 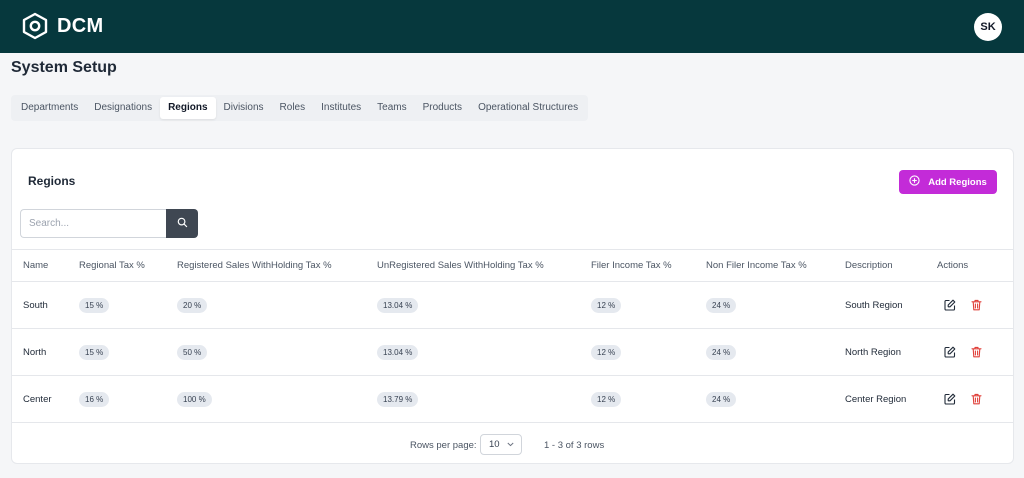 I want to click on registered-wht-badge: 20 %, so click(x=192, y=305).